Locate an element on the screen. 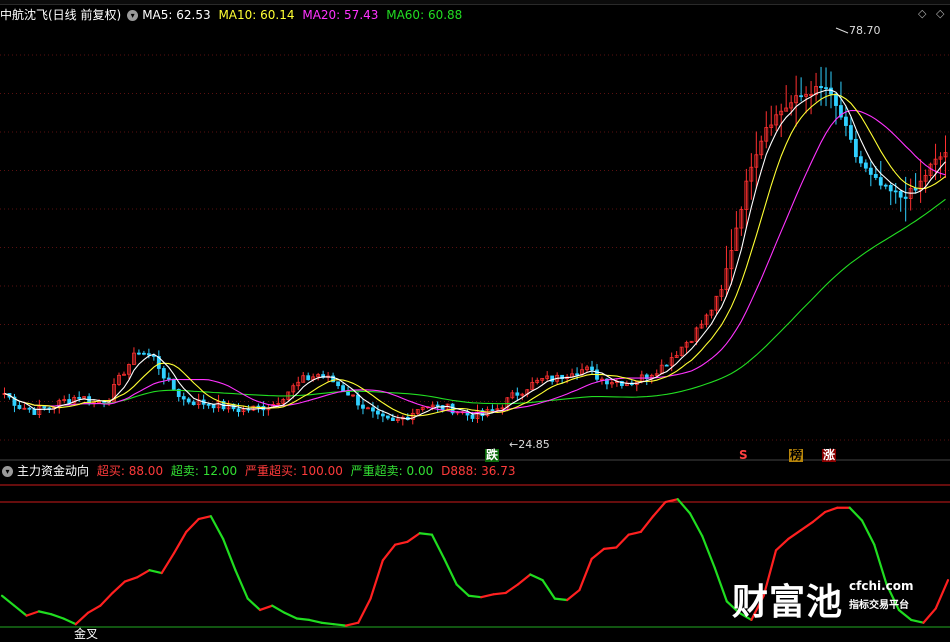 The image size is (950, 642). watermark-logo: 财富池 cfchi.com 指标交易平台 is located at coordinates (823, 599).